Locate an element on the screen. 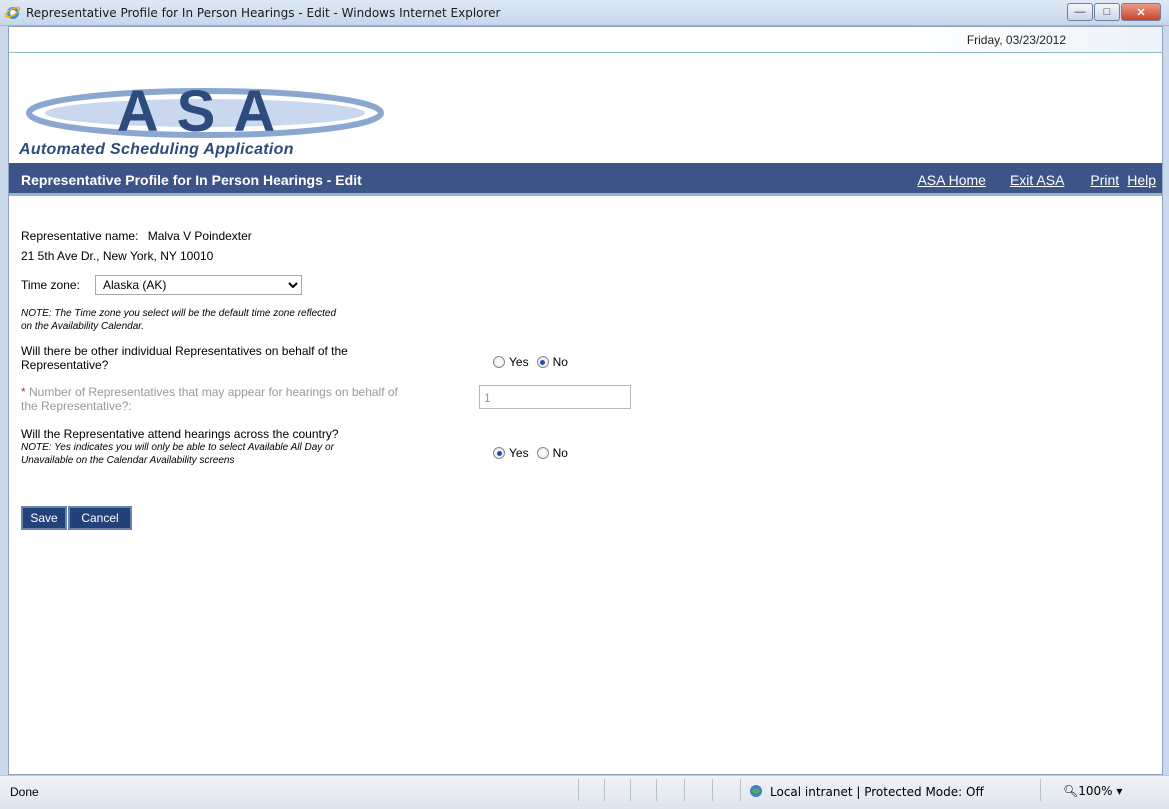  local-intranet-icon is located at coordinates (756, 791).